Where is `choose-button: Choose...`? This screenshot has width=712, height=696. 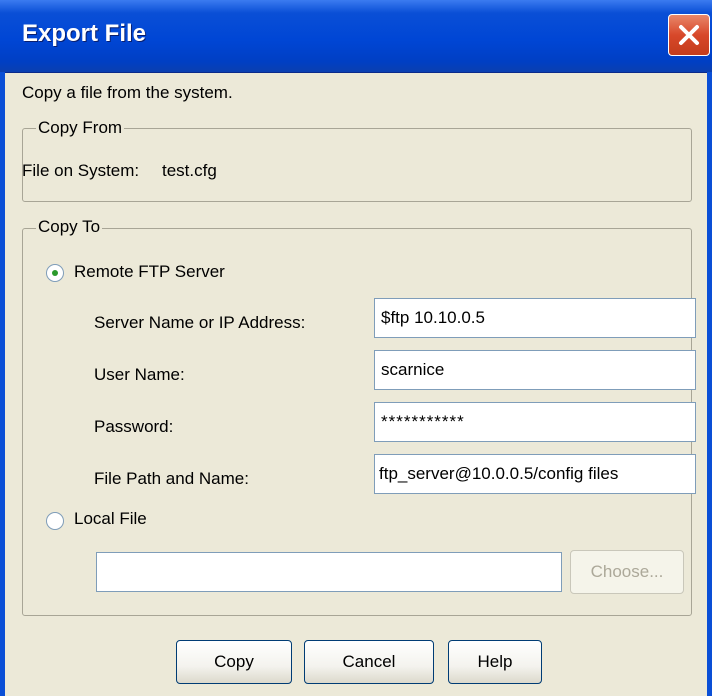
choose-button: Choose... is located at coordinates (627, 572).